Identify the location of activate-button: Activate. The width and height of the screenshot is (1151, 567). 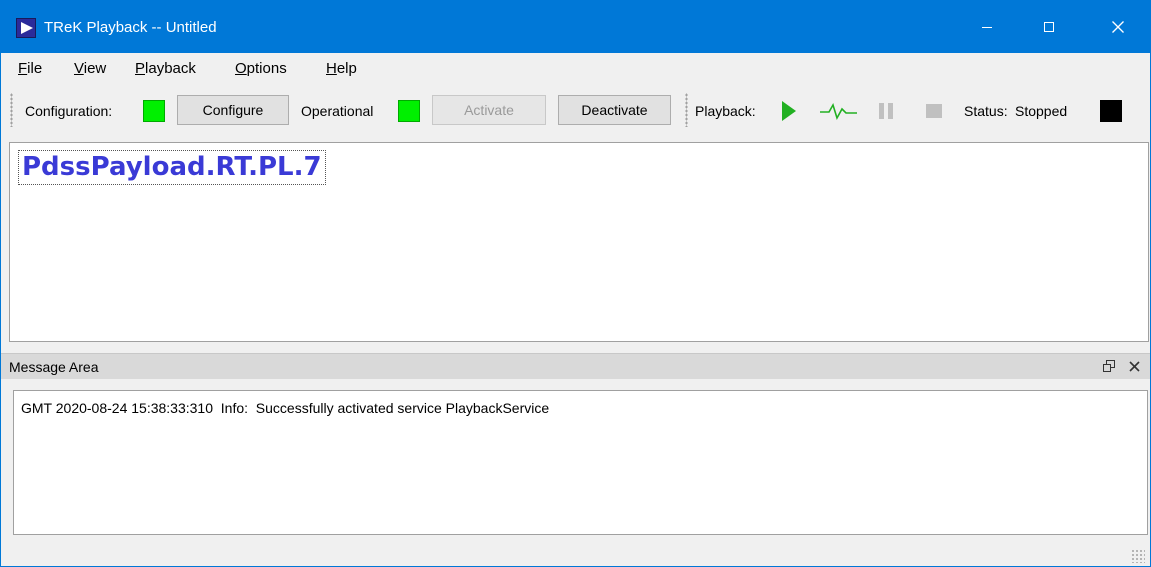
(489, 110).